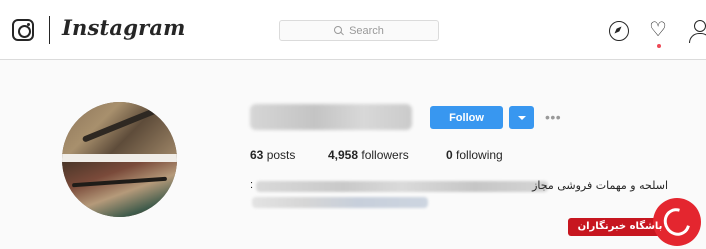 The width and height of the screenshot is (706, 249). What do you see at coordinates (124, 27) in the screenshot?
I see `instagram-wordmark: Instagram` at bounding box center [124, 27].